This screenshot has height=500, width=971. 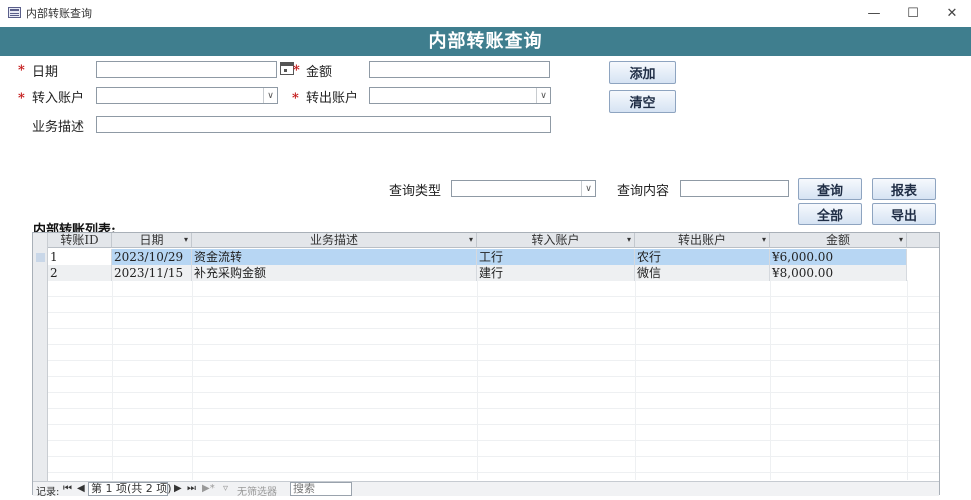 I want to click on next-record-button: ▶, so click(x=178, y=488).